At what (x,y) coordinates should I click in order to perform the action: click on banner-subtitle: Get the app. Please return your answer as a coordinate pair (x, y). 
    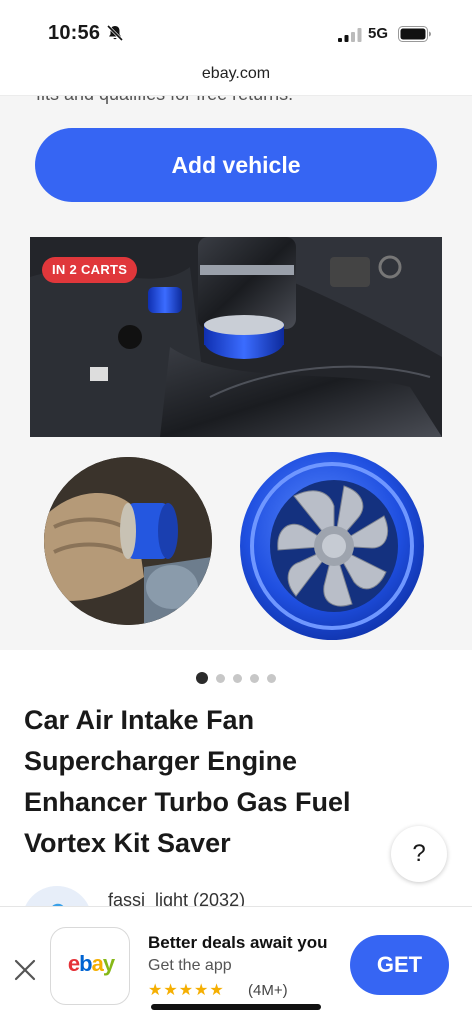
    Looking at the image, I should click on (190, 965).